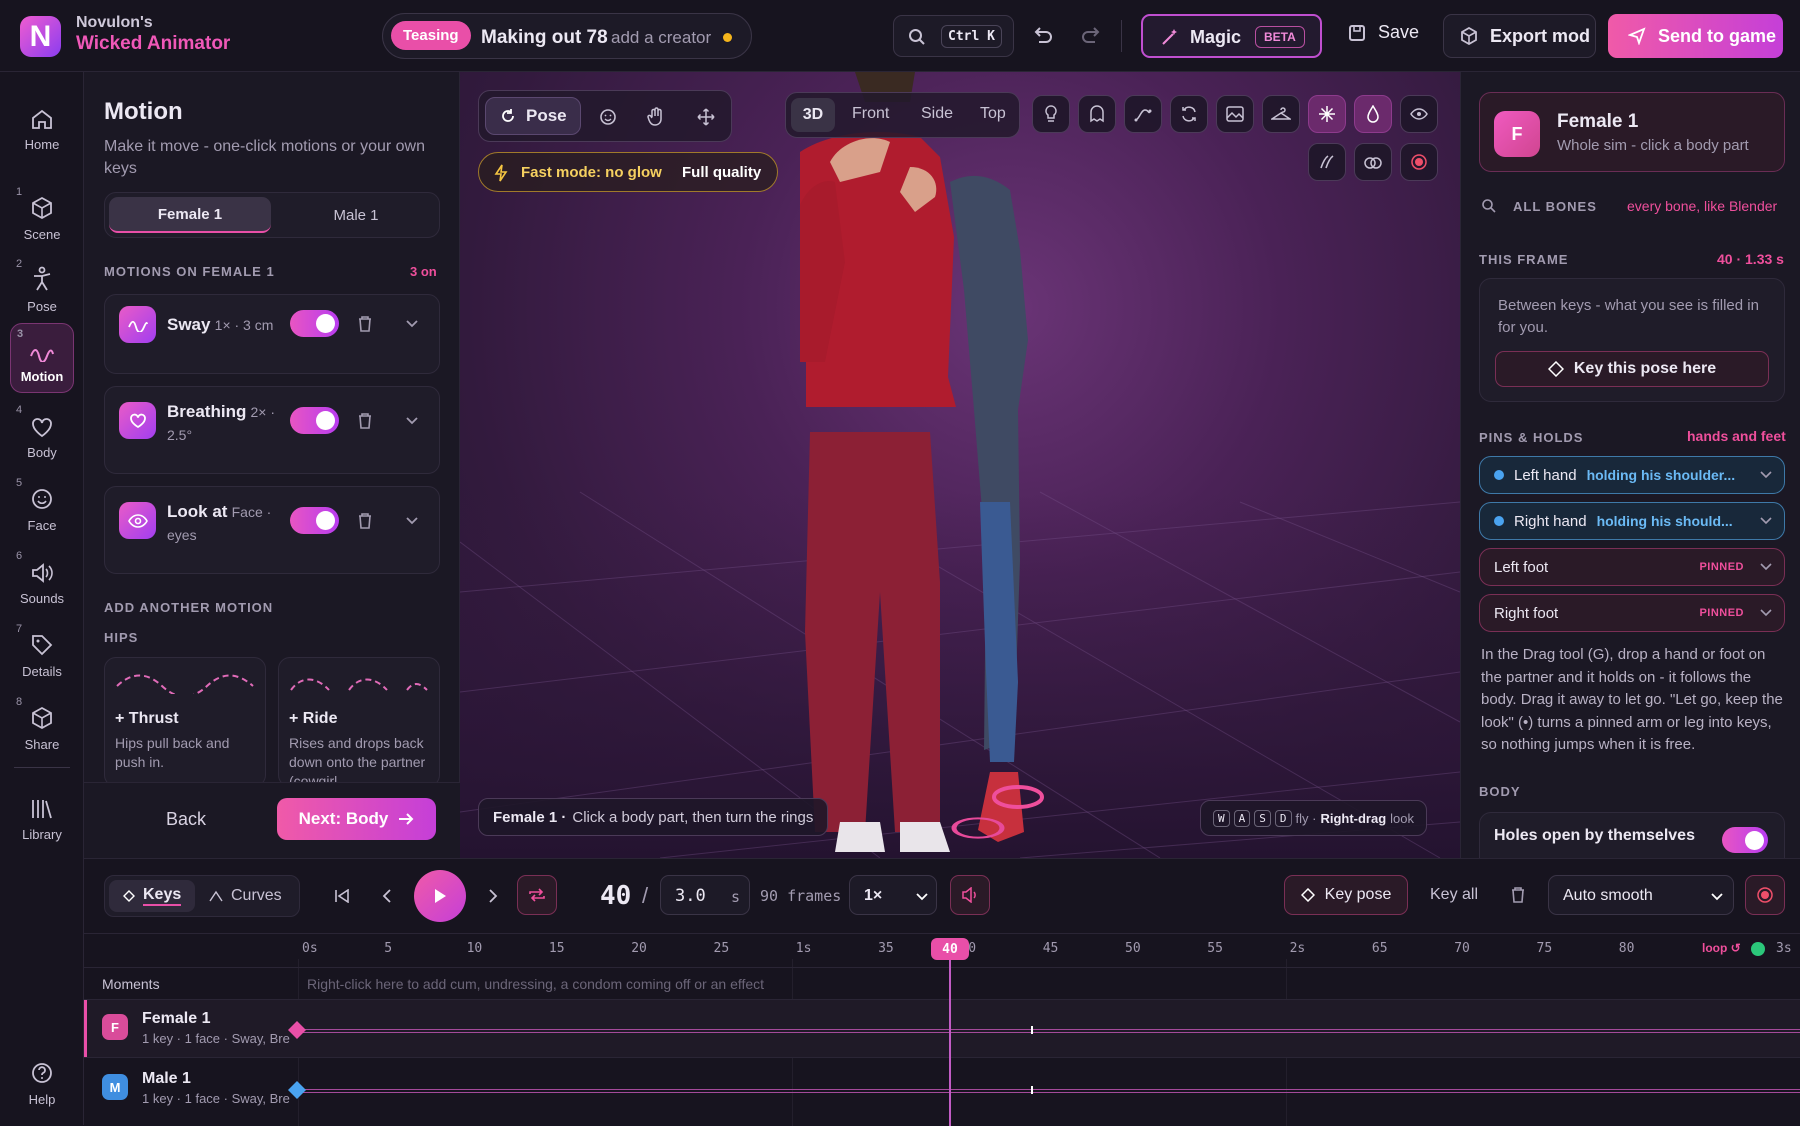 The image size is (1800, 1126). Describe the element at coordinates (431, 35) in the screenshot. I see `mood-tag: Teasing` at that location.